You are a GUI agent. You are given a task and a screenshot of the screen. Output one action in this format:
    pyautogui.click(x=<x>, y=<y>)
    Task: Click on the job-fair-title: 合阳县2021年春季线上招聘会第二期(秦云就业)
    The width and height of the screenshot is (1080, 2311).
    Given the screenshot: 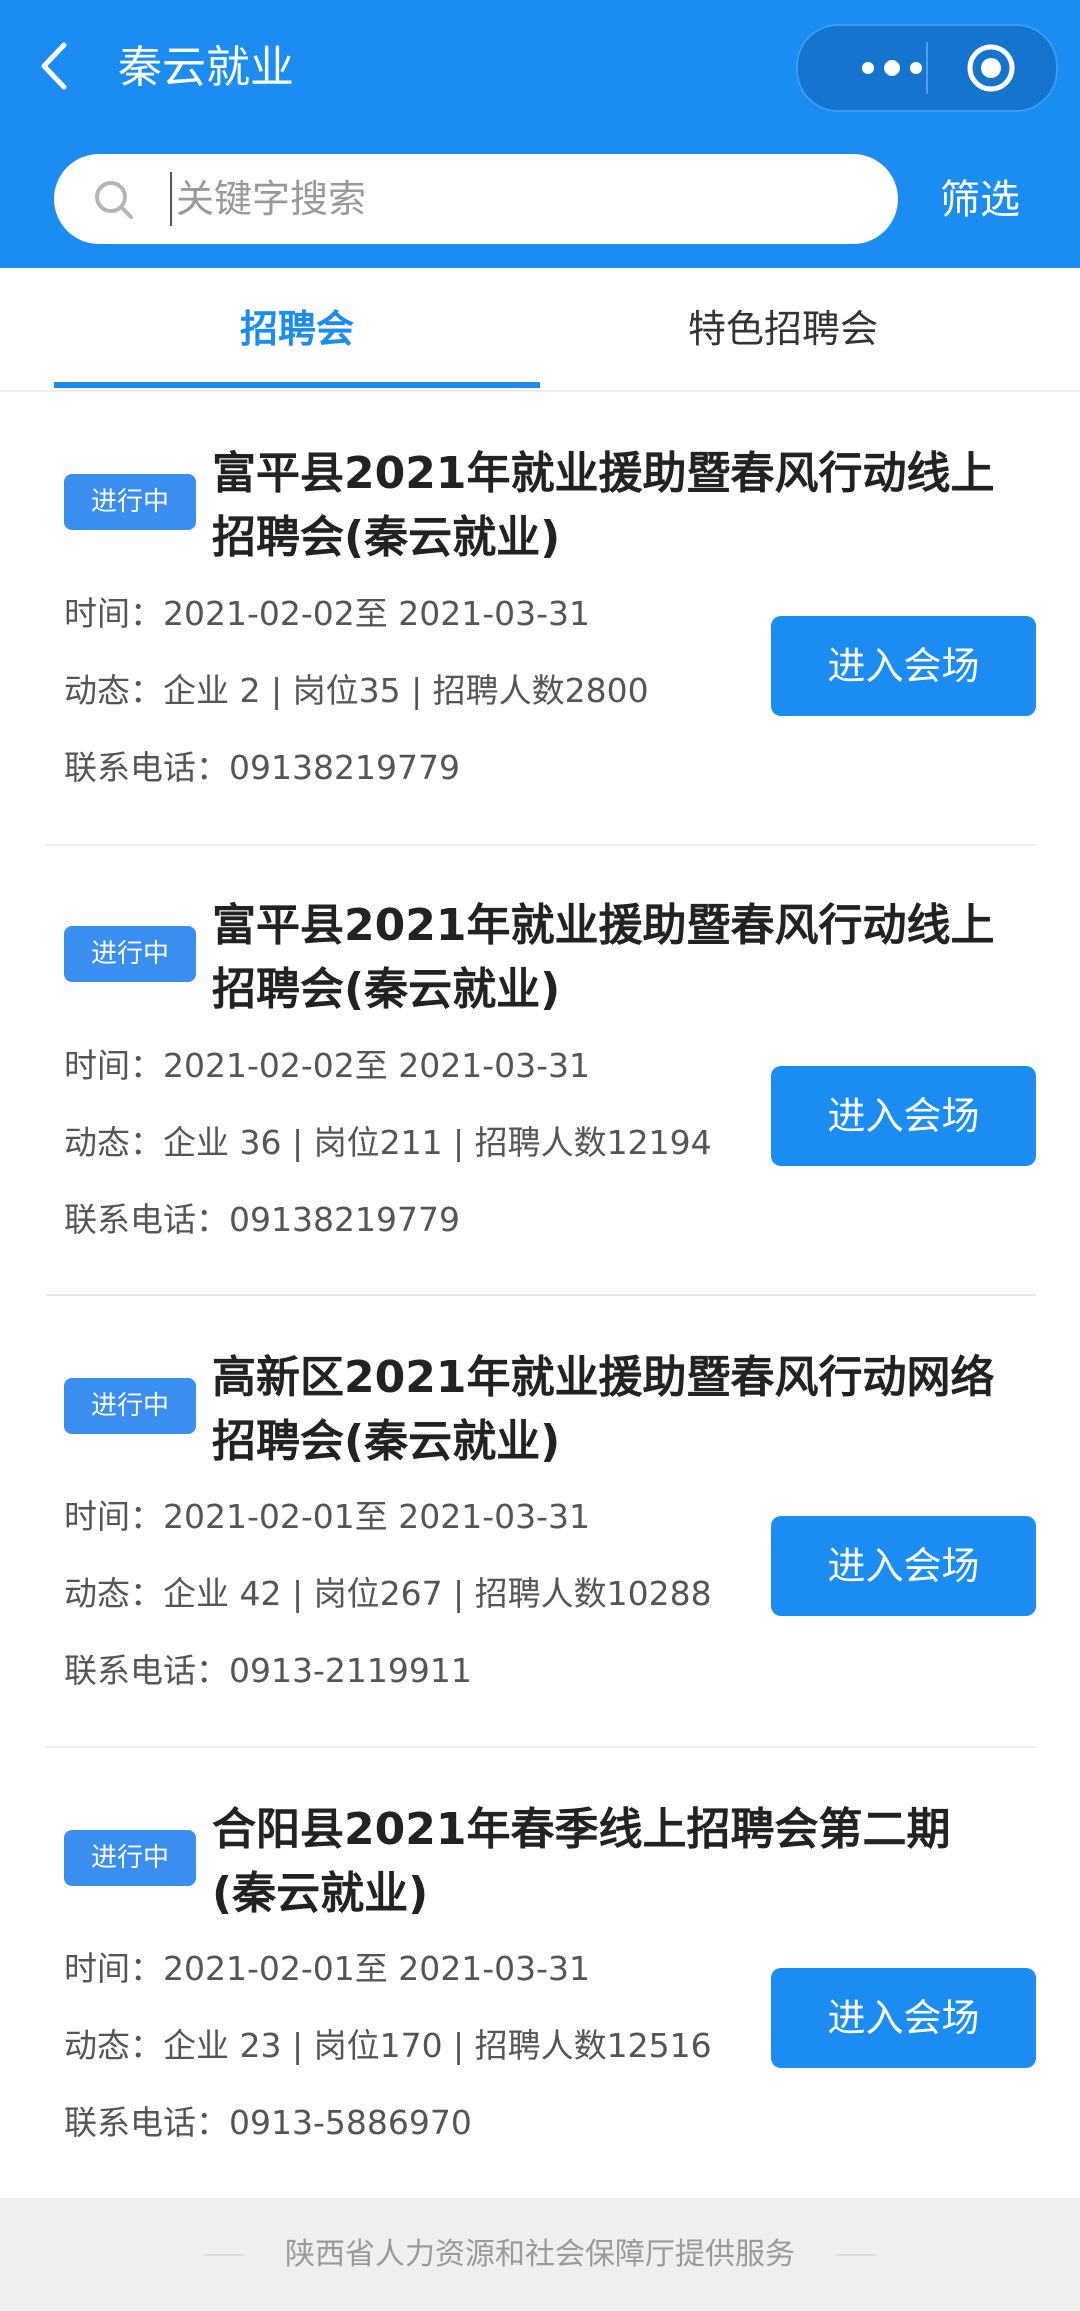 What is the action you would take?
    pyautogui.click(x=581, y=1861)
    